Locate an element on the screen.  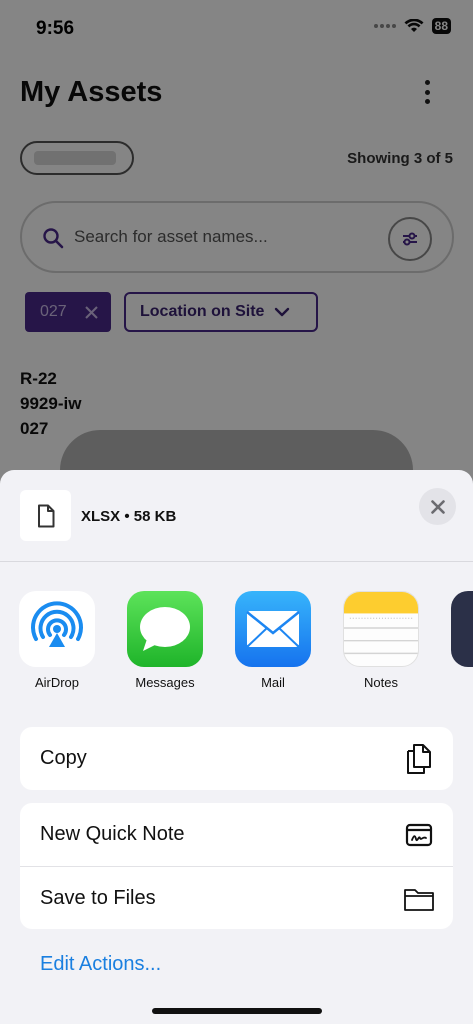
share-app-airdrop: AirDrop is located at coordinates (57, 640).